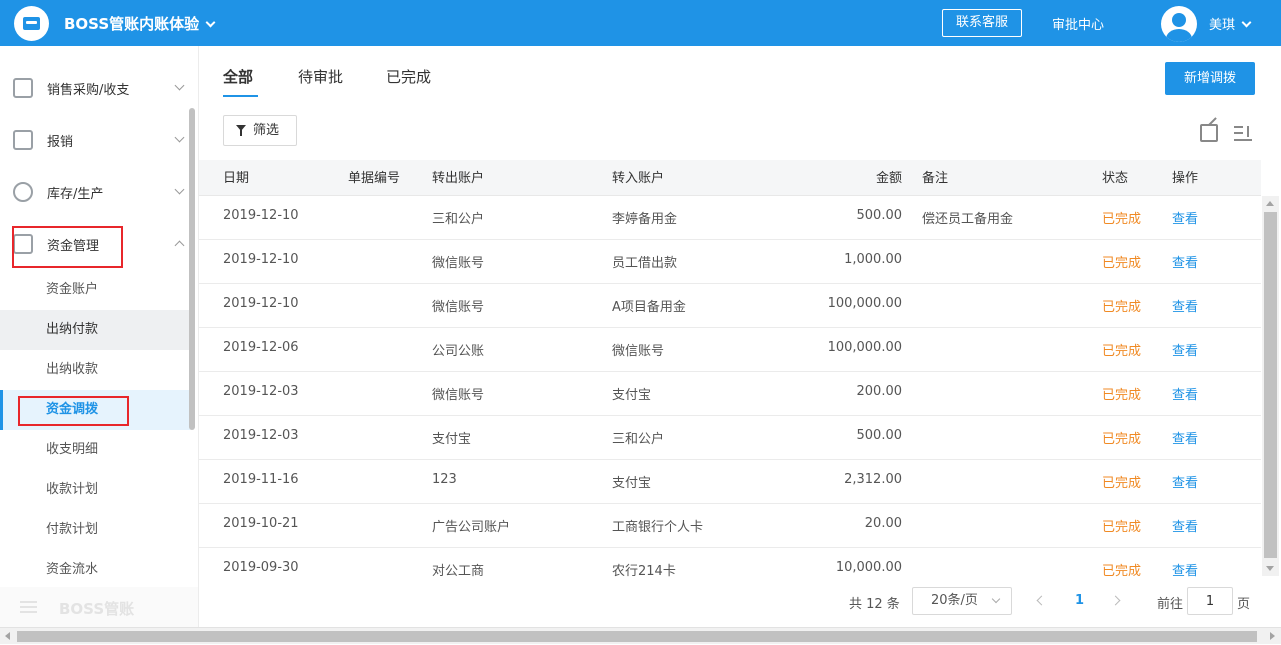 This screenshot has height=645, width=1281. I want to click on goto-label: 前往, so click(1170, 604).